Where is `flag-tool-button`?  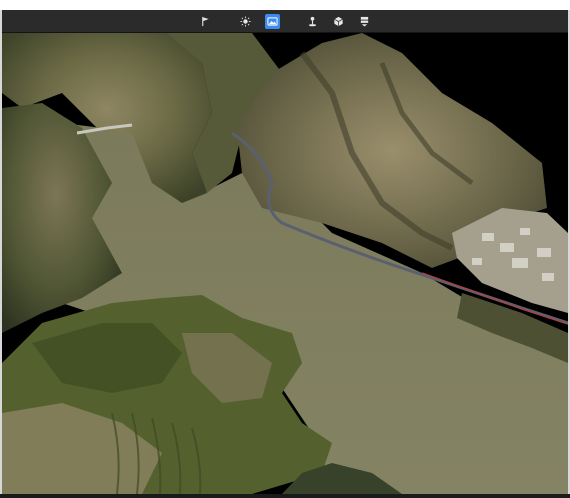
flag-tool-button is located at coordinates (206, 21).